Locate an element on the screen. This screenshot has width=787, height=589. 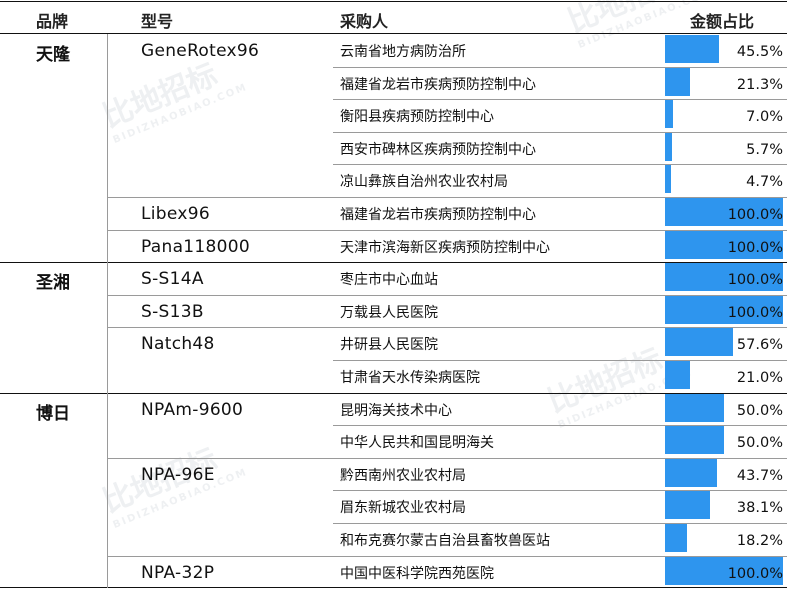
header-buyer: 采购人 is located at coordinates (364, 21).